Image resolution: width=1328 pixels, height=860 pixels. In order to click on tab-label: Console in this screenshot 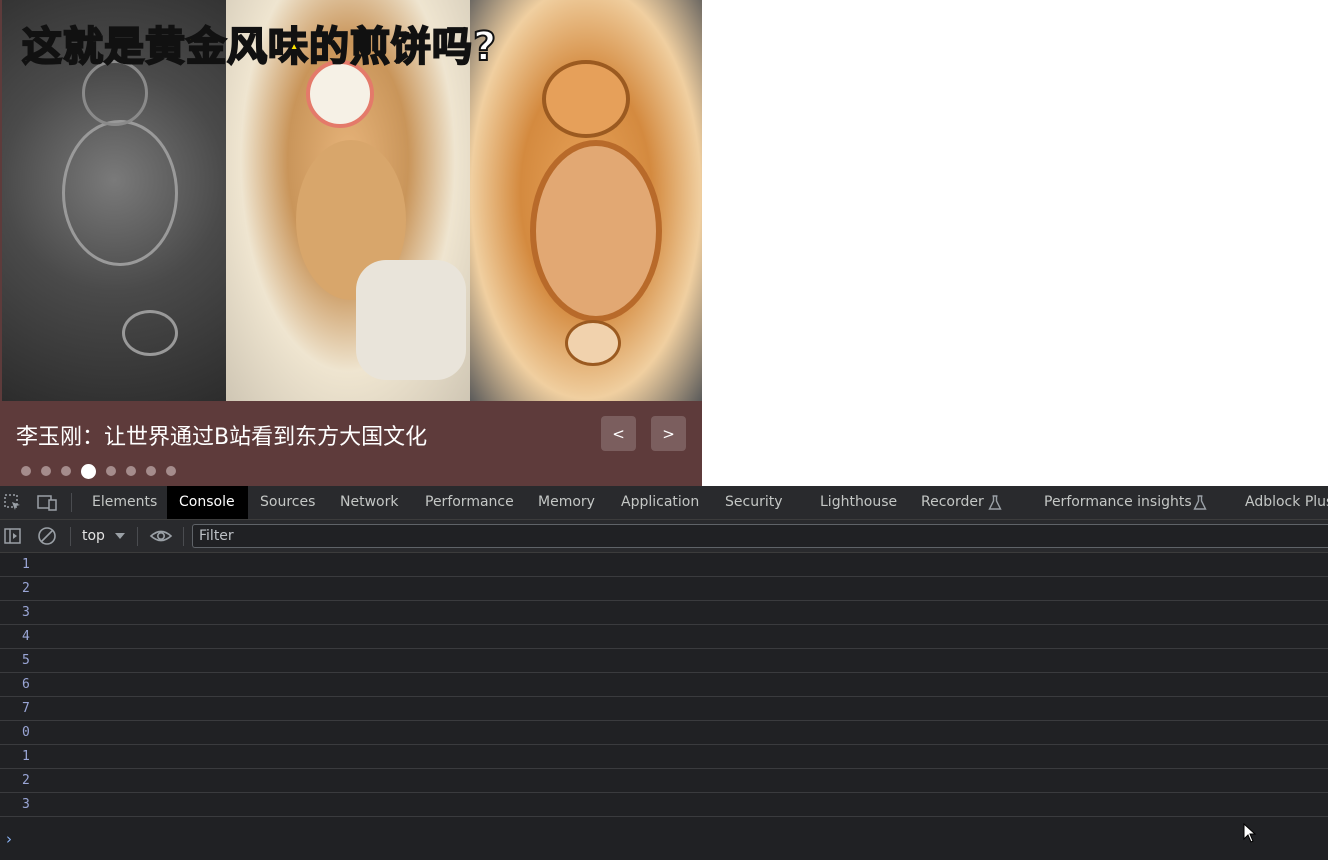, I will do `click(207, 502)`.